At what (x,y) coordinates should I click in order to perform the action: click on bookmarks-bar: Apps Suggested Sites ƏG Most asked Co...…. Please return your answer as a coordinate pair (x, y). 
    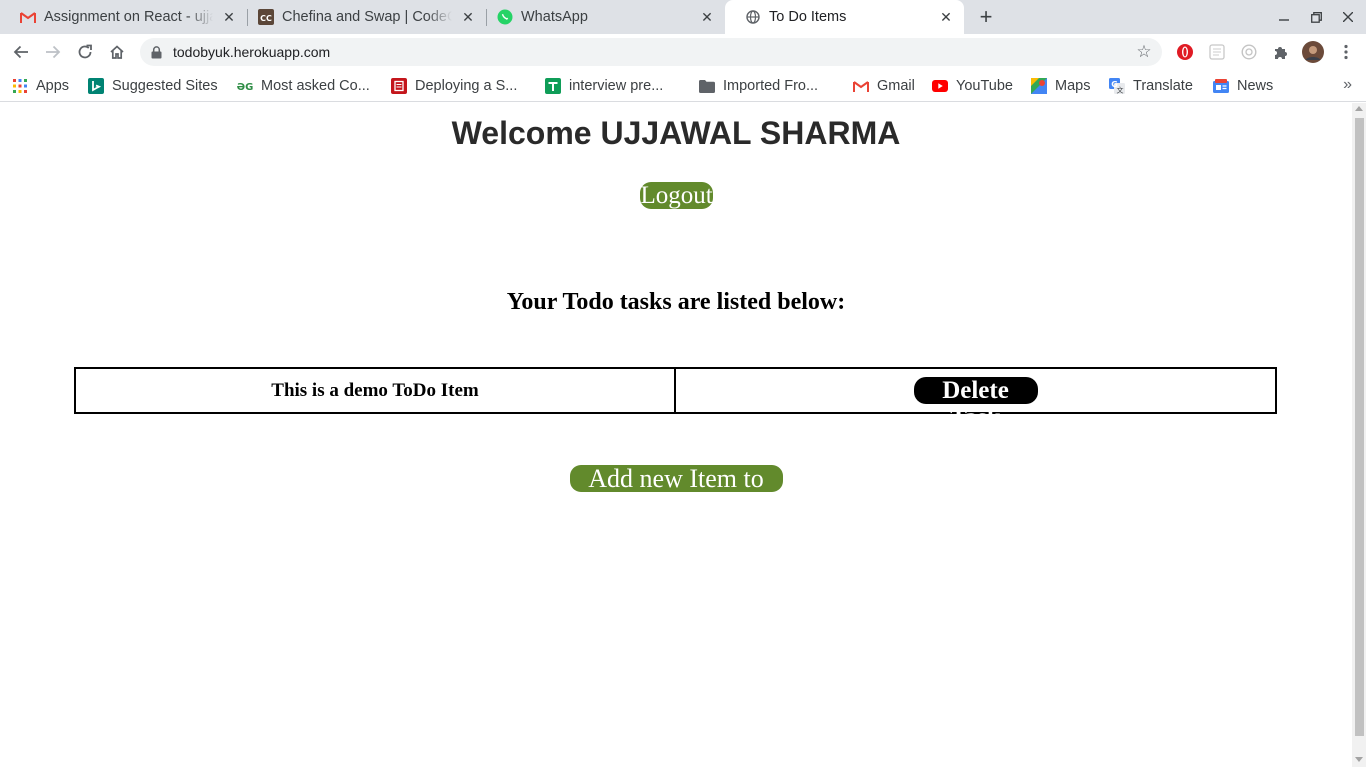
    Looking at the image, I should click on (683, 86).